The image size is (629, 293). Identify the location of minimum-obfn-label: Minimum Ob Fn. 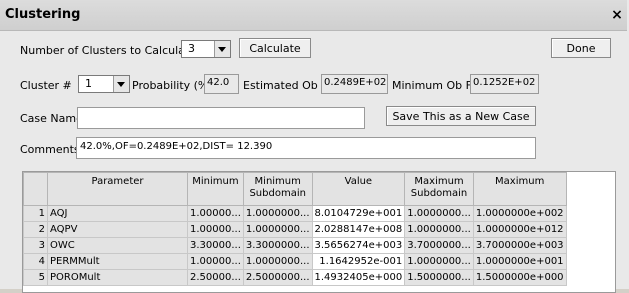
(435, 85).